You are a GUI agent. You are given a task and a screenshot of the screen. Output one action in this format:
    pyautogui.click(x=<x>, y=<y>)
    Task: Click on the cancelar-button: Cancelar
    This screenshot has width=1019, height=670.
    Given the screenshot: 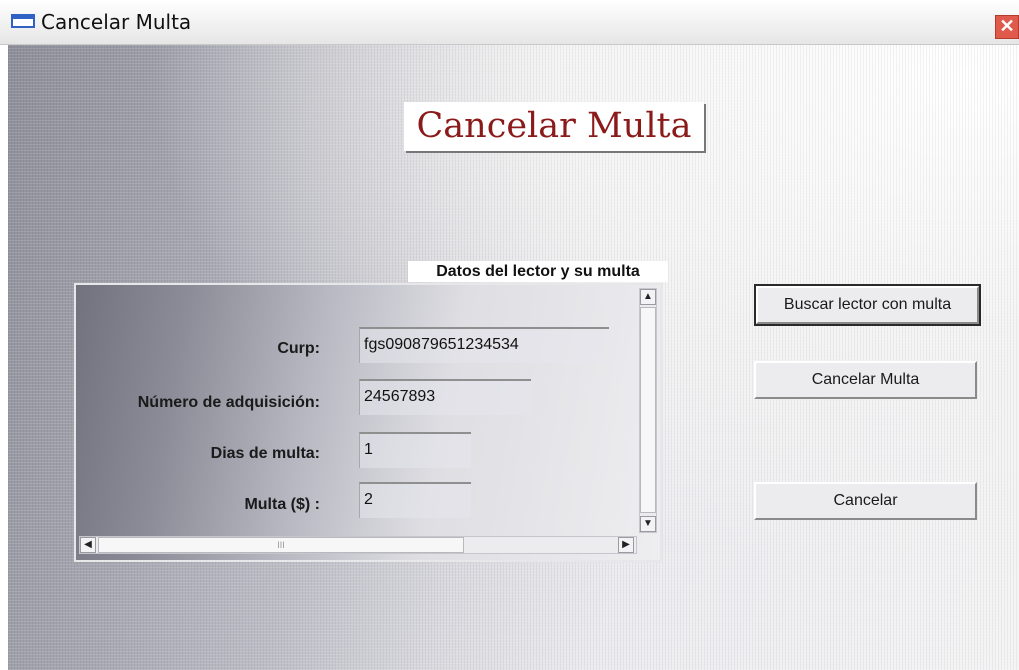 What is the action you would take?
    pyautogui.click(x=865, y=501)
    